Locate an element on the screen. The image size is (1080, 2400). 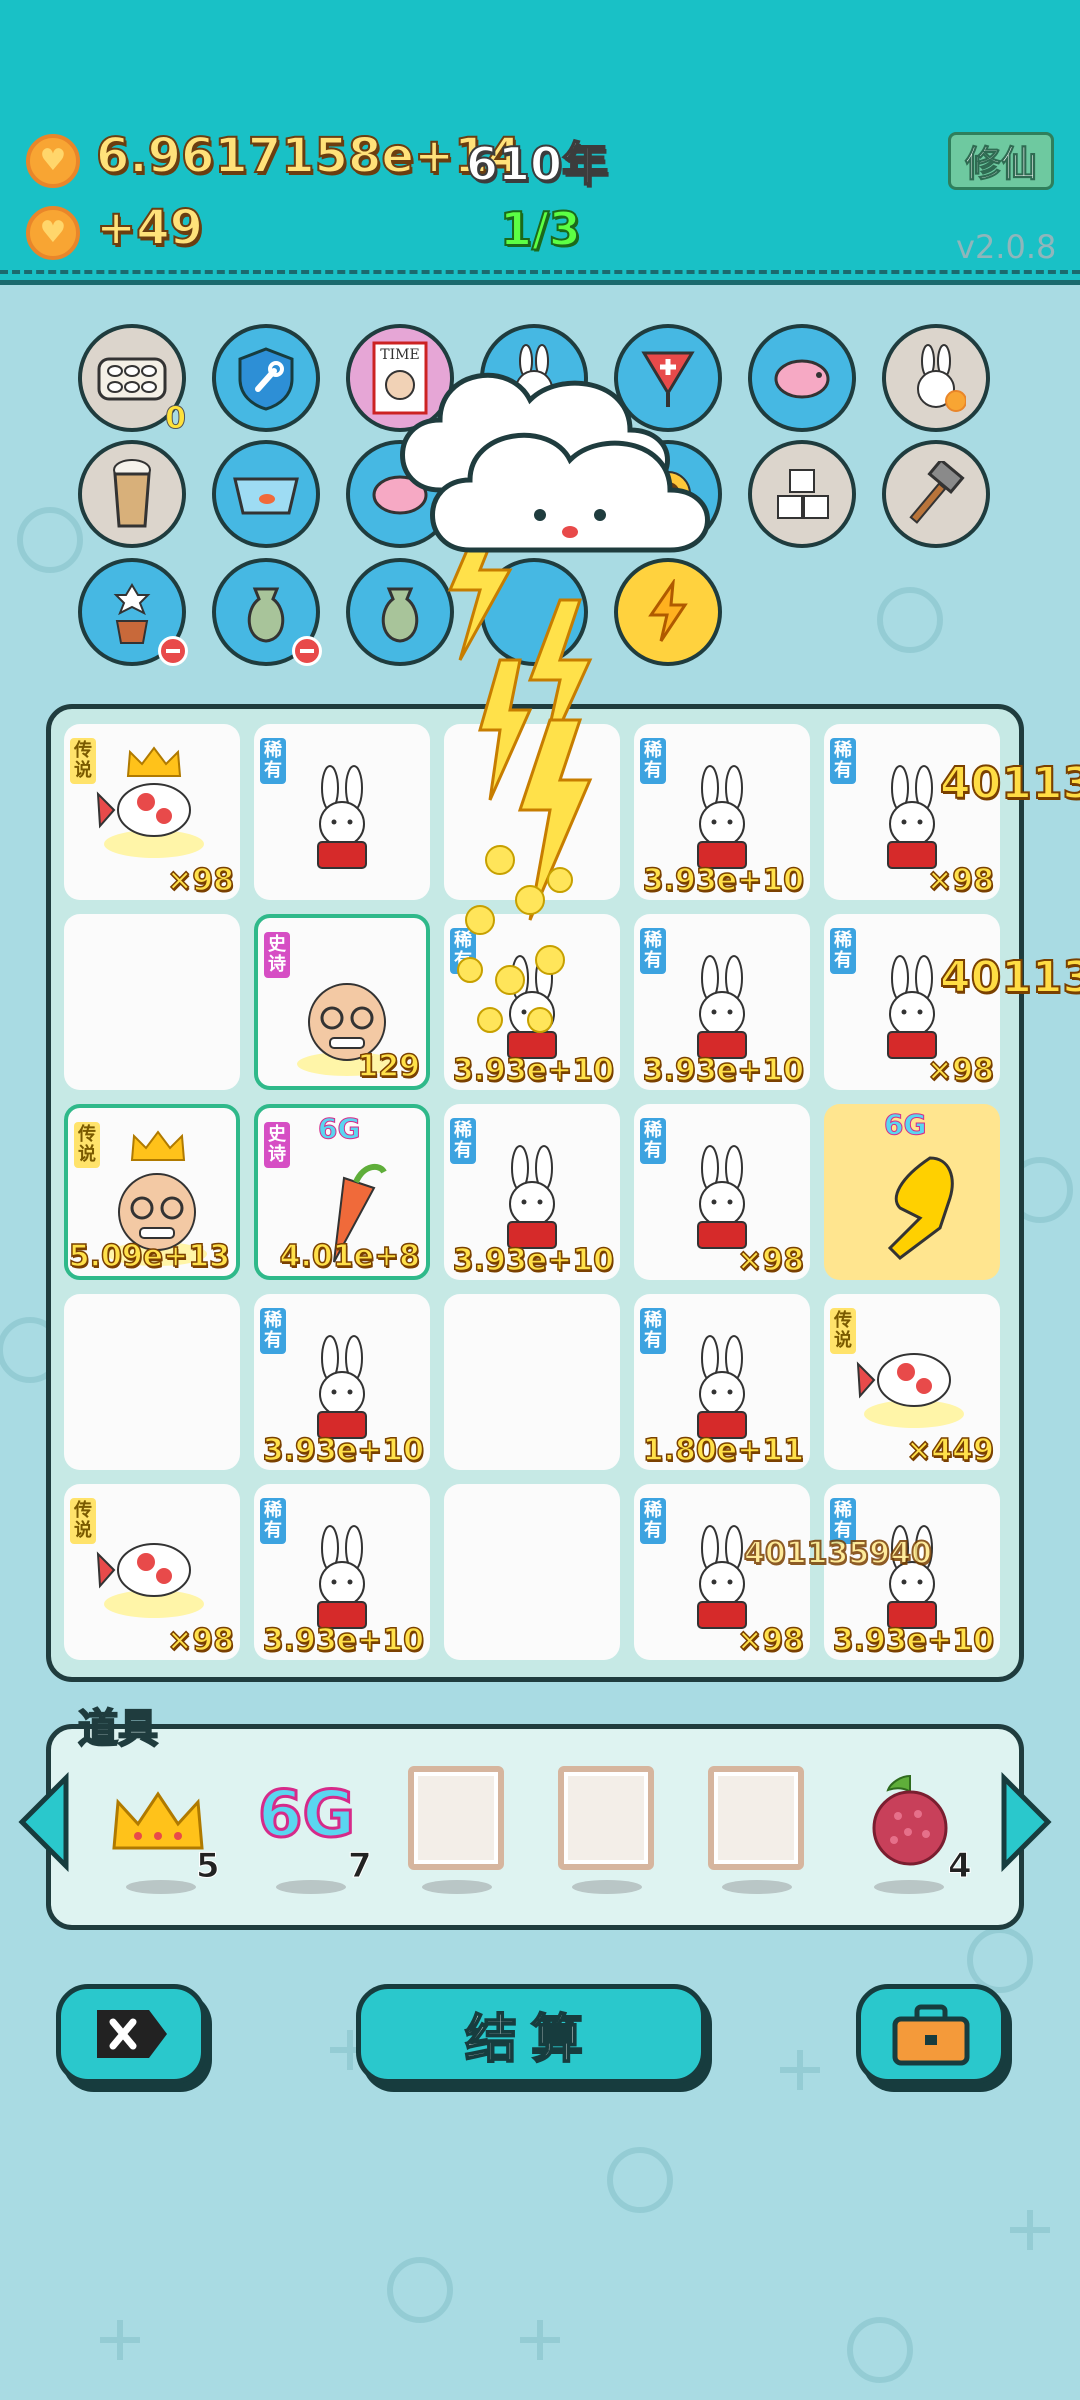
svg-text: TIME is located at coordinates (399, 355).